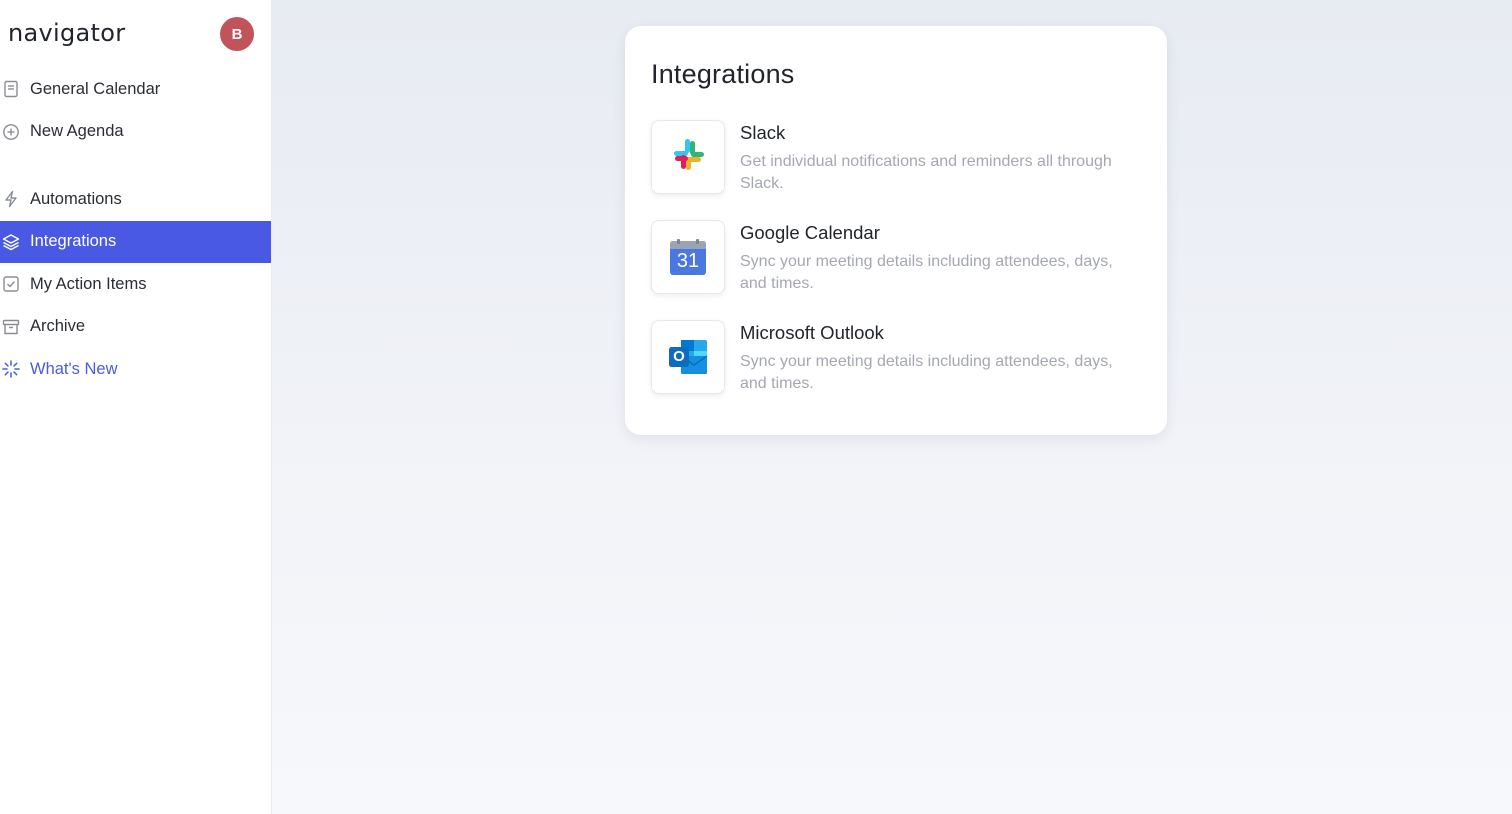 The image size is (1512, 814). I want to click on archive-icon, so click(11, 327).